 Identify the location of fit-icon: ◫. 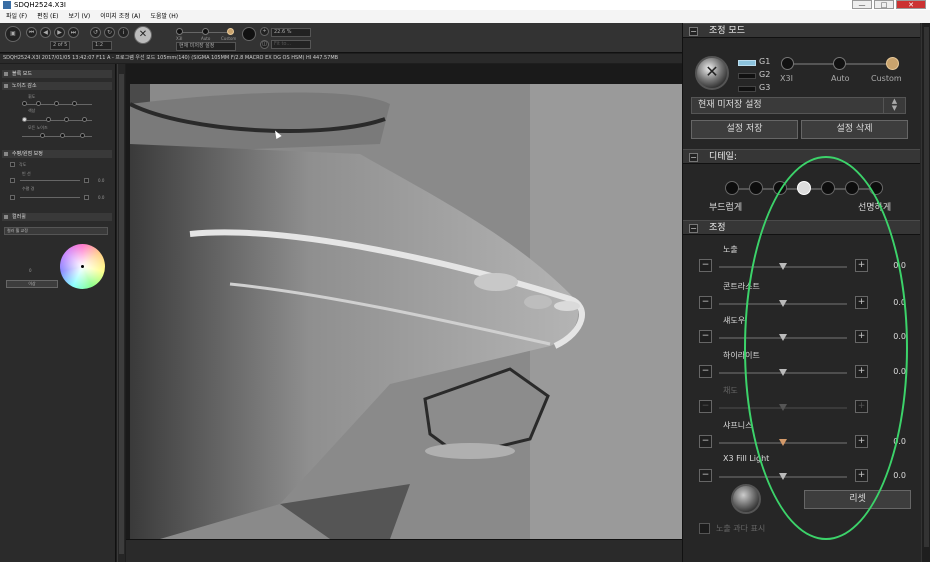
(264, 44).